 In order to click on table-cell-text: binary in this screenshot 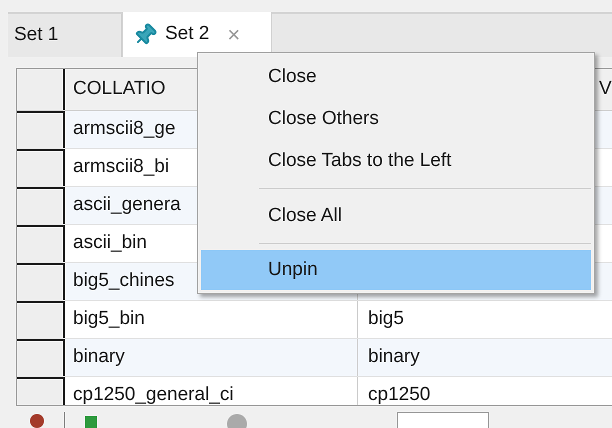, I will do `click(394, 357)`.